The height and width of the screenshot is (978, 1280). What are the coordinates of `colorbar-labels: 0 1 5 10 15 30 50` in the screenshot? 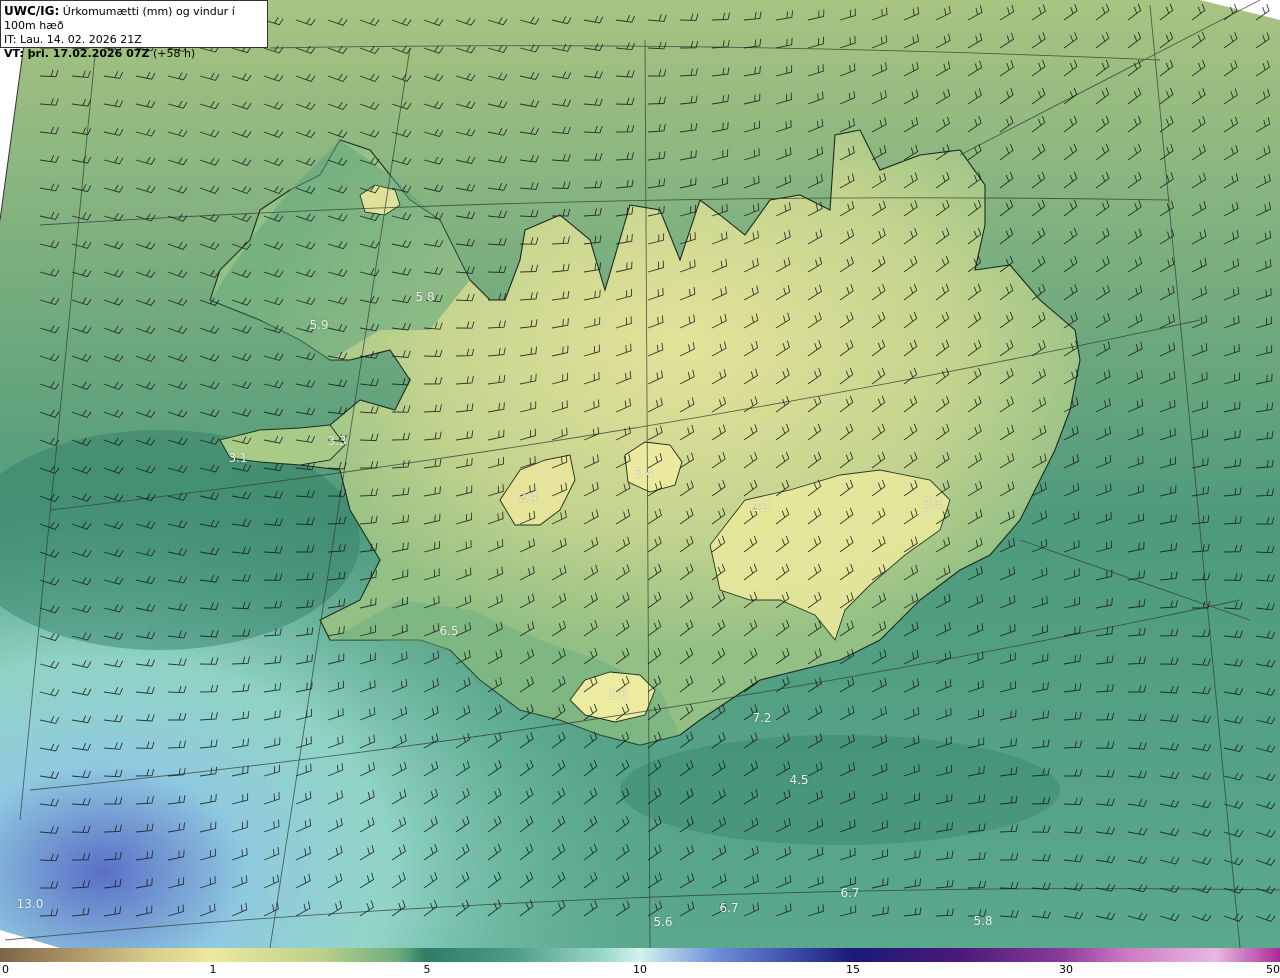 It's located at (640, 970).